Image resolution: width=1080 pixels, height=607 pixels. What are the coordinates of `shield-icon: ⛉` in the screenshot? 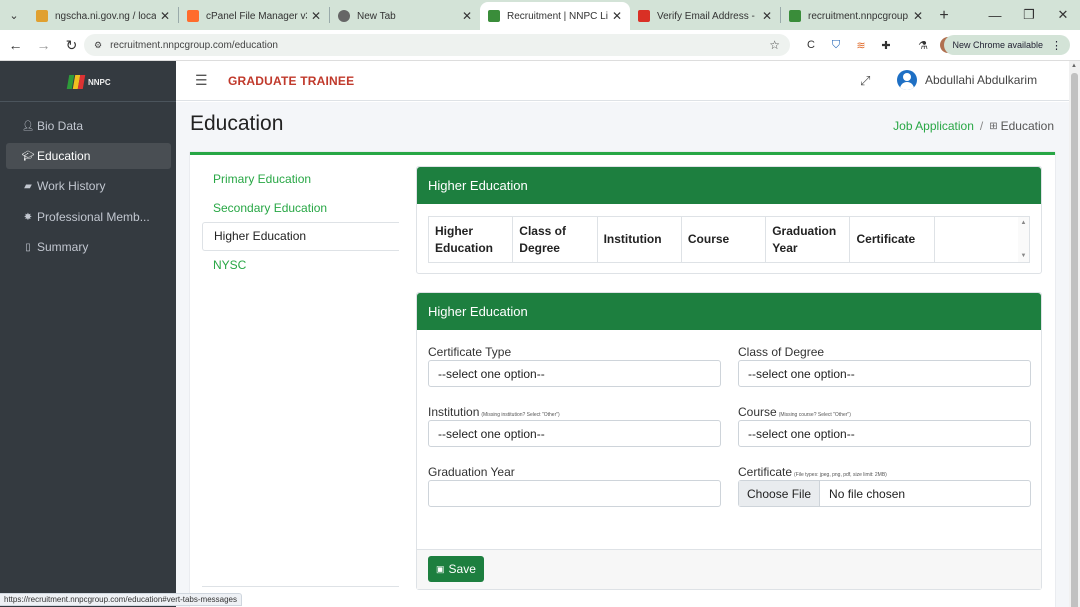 It's located at (836, 45).